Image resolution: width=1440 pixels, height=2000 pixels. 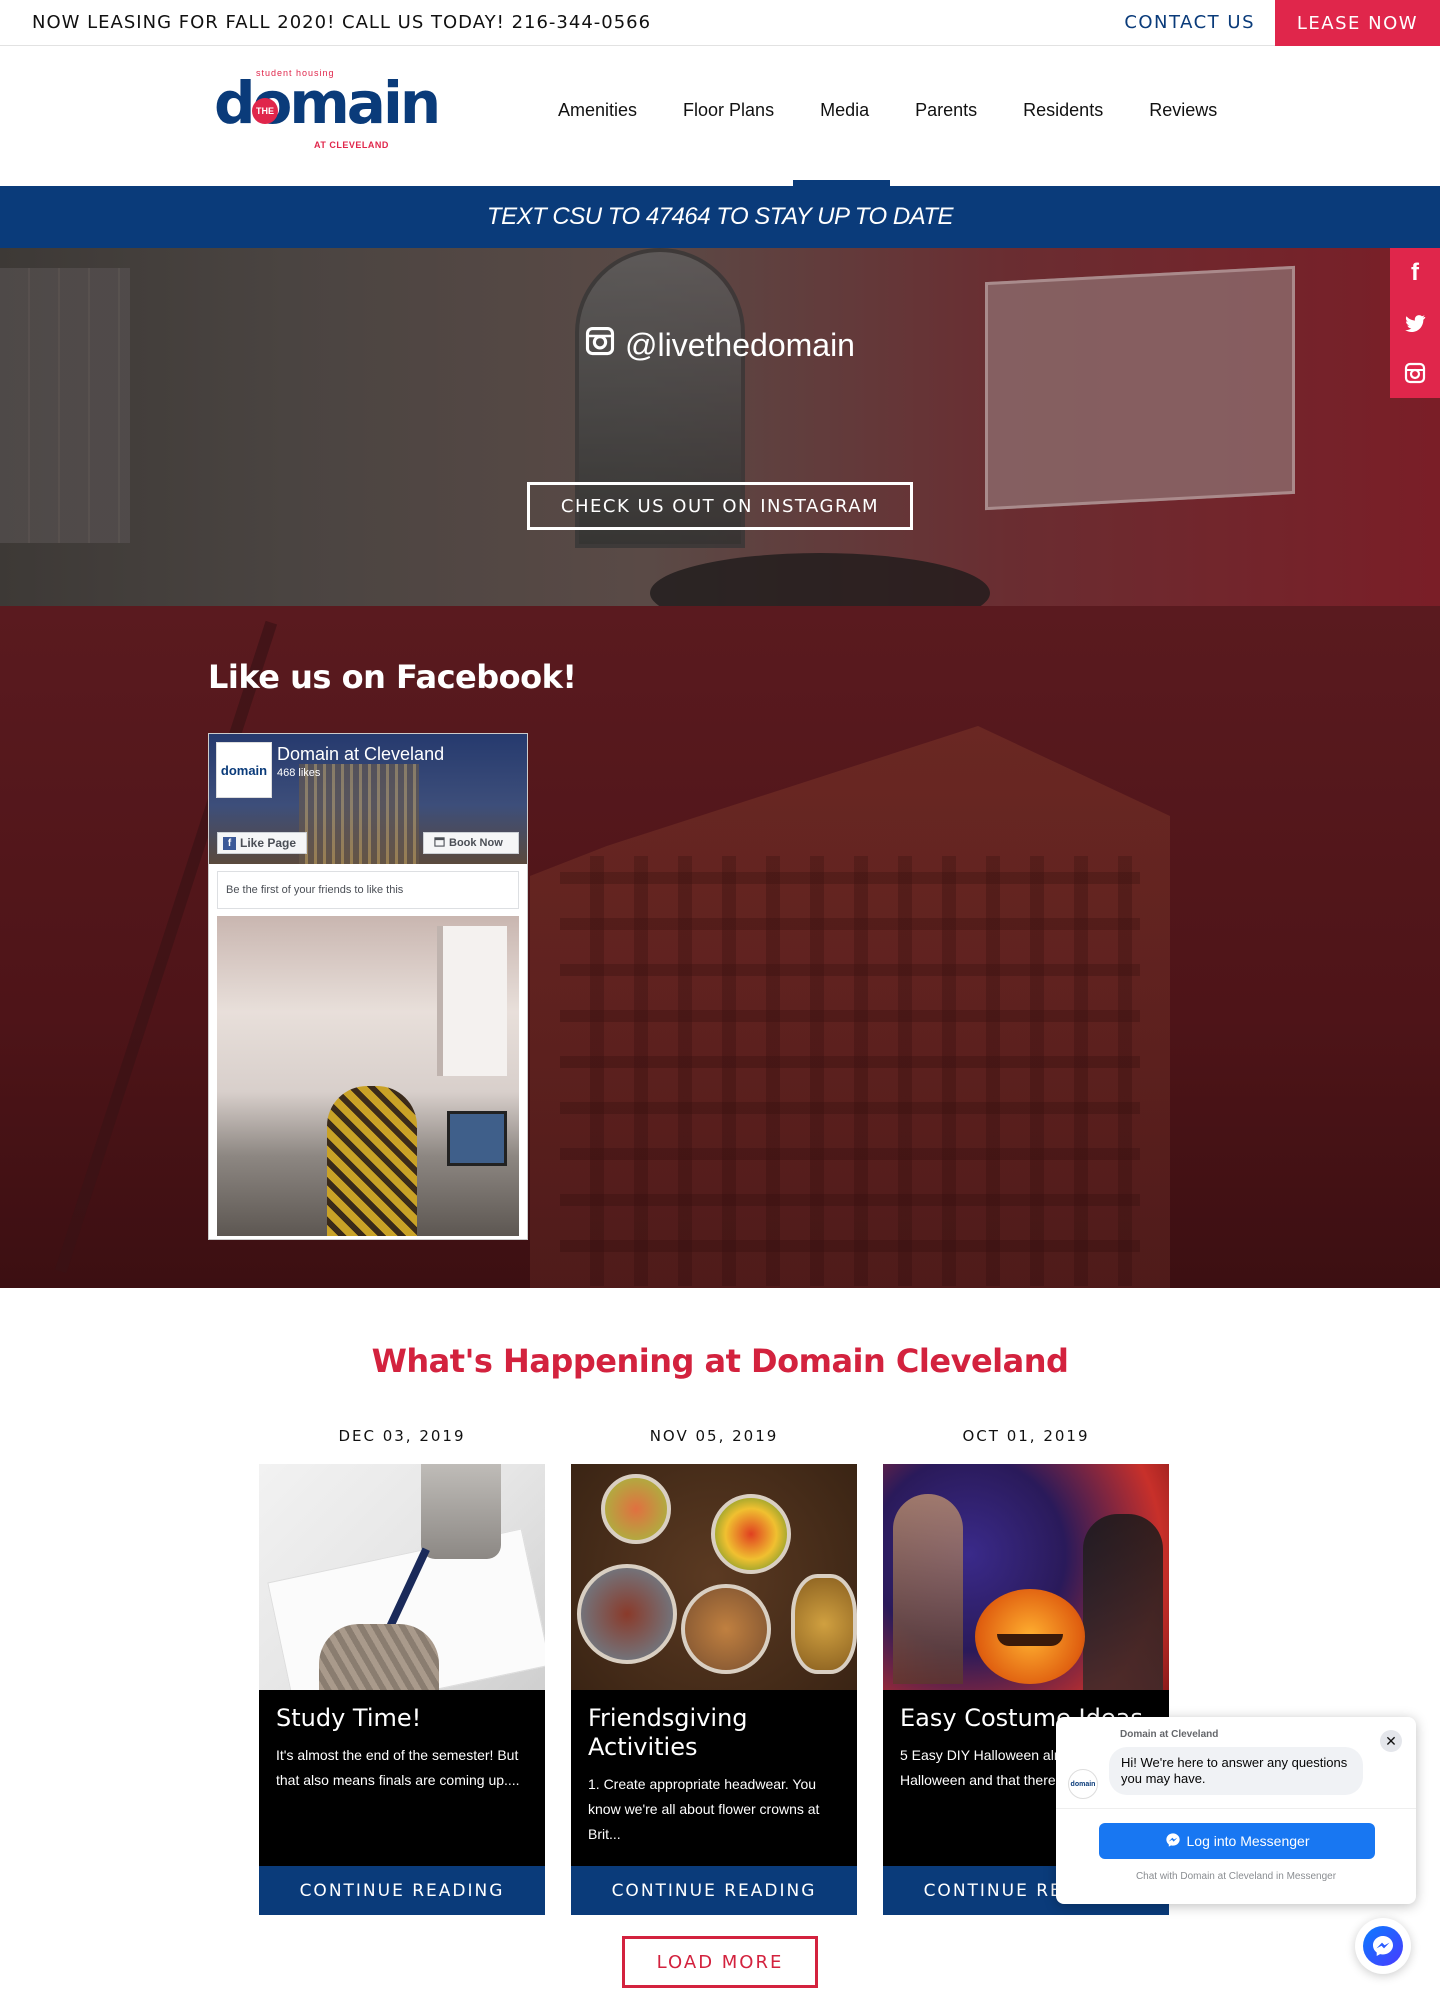 I want to click on wall-art-image, so click(x=65, y=405).